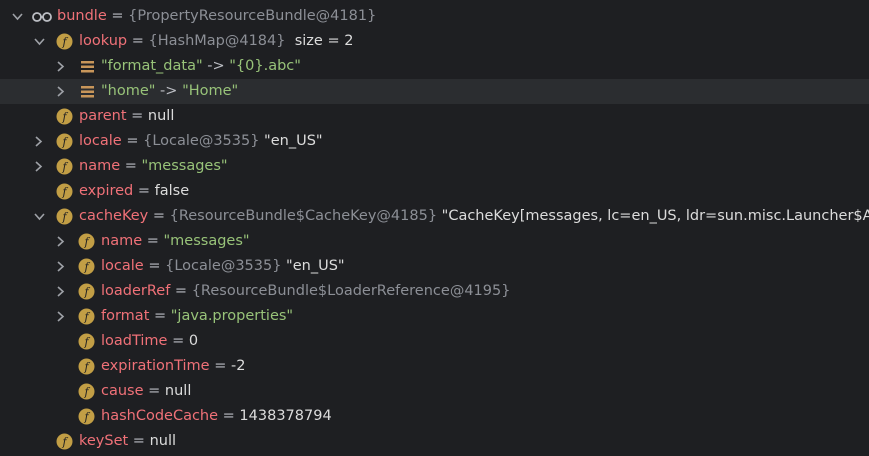 This screenshot has height=456, width=869. What do you see at coordinates (134, 341) in the screenshot?
I see `variable-name: loadTime` at bounding box center [134, 341].